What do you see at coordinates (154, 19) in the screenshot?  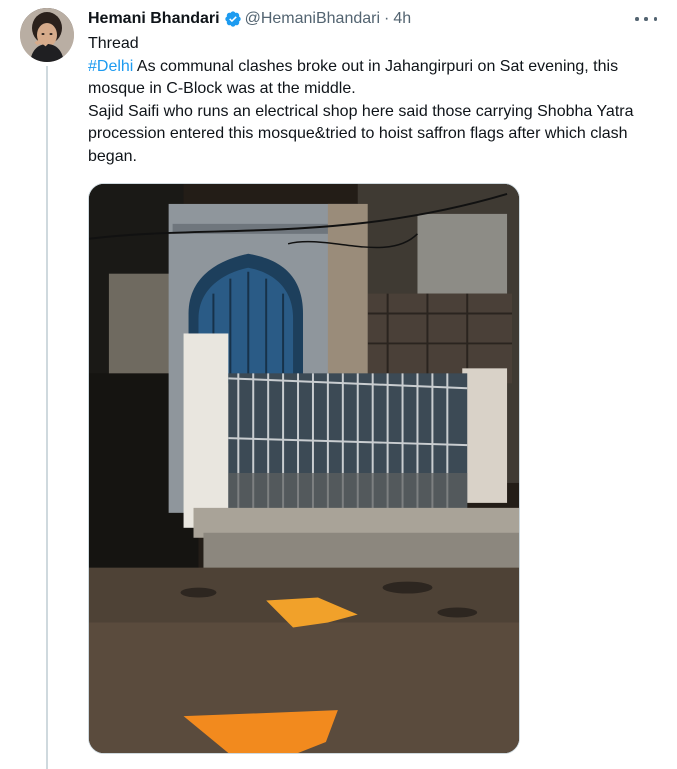 I see `author-name: Hemani Bhandari` at bounding box center [154, 19].